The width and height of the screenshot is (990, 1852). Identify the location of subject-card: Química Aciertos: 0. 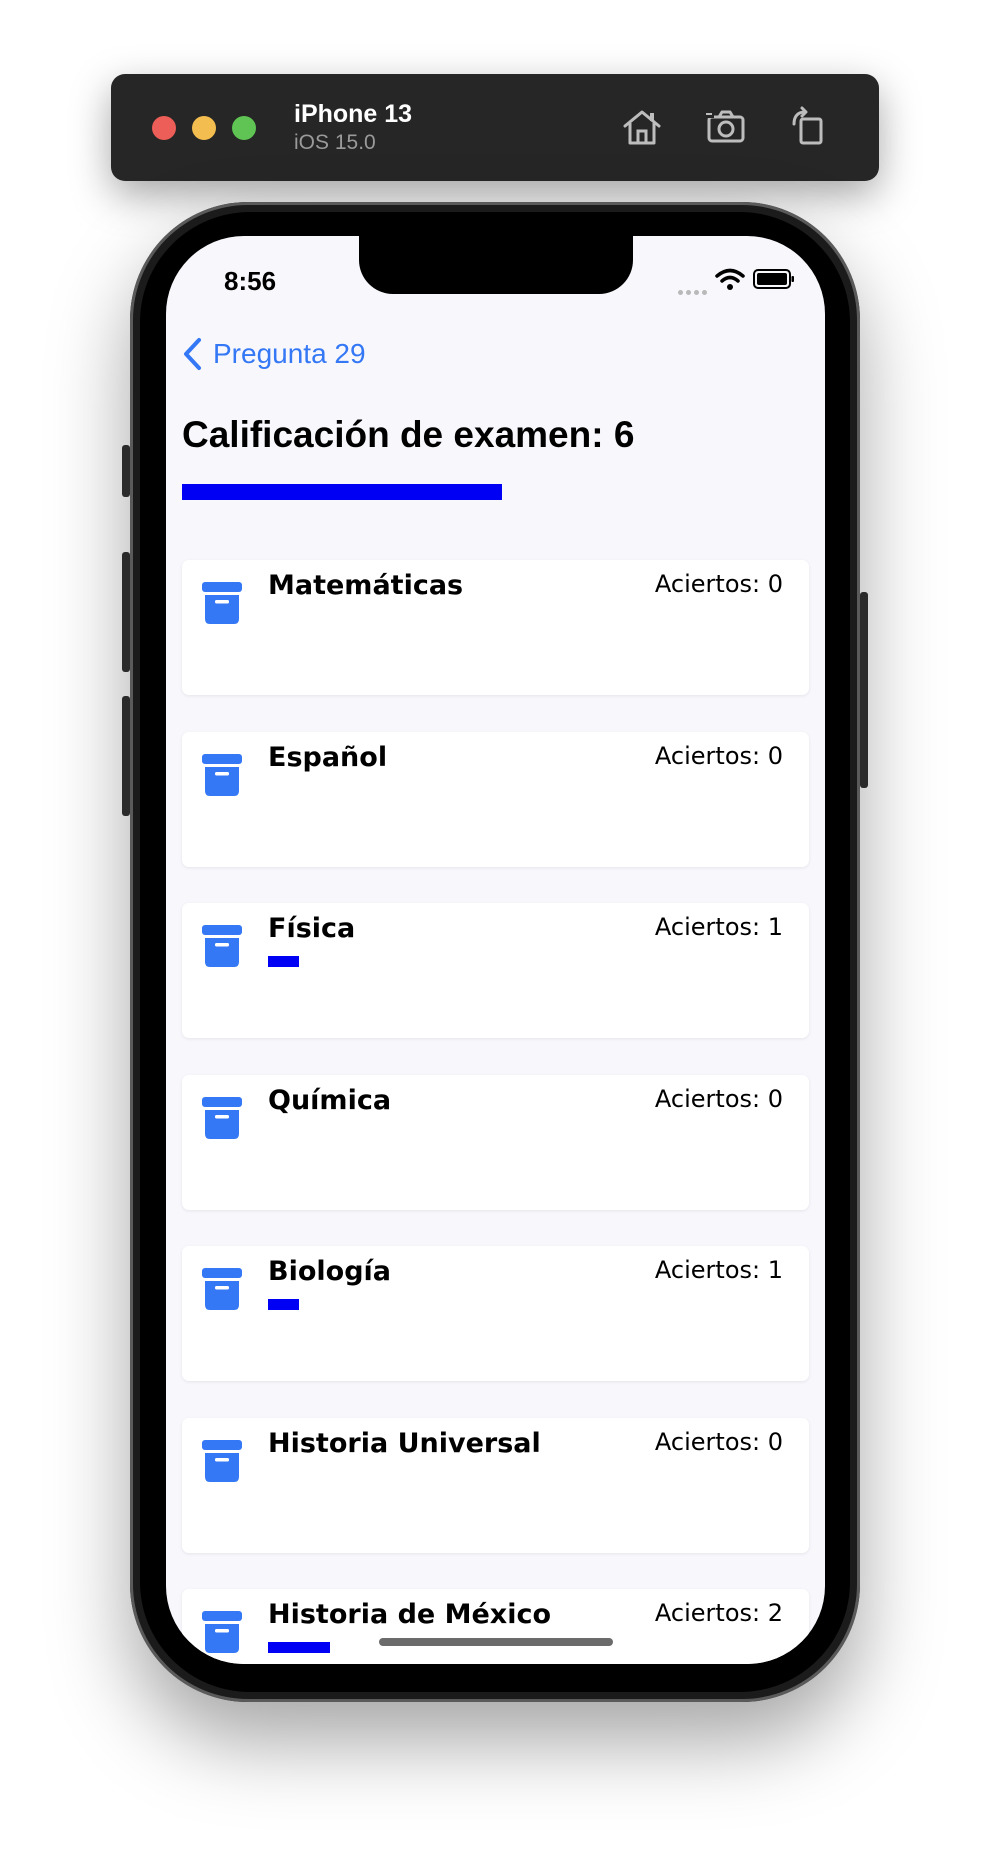
(495, 1142).